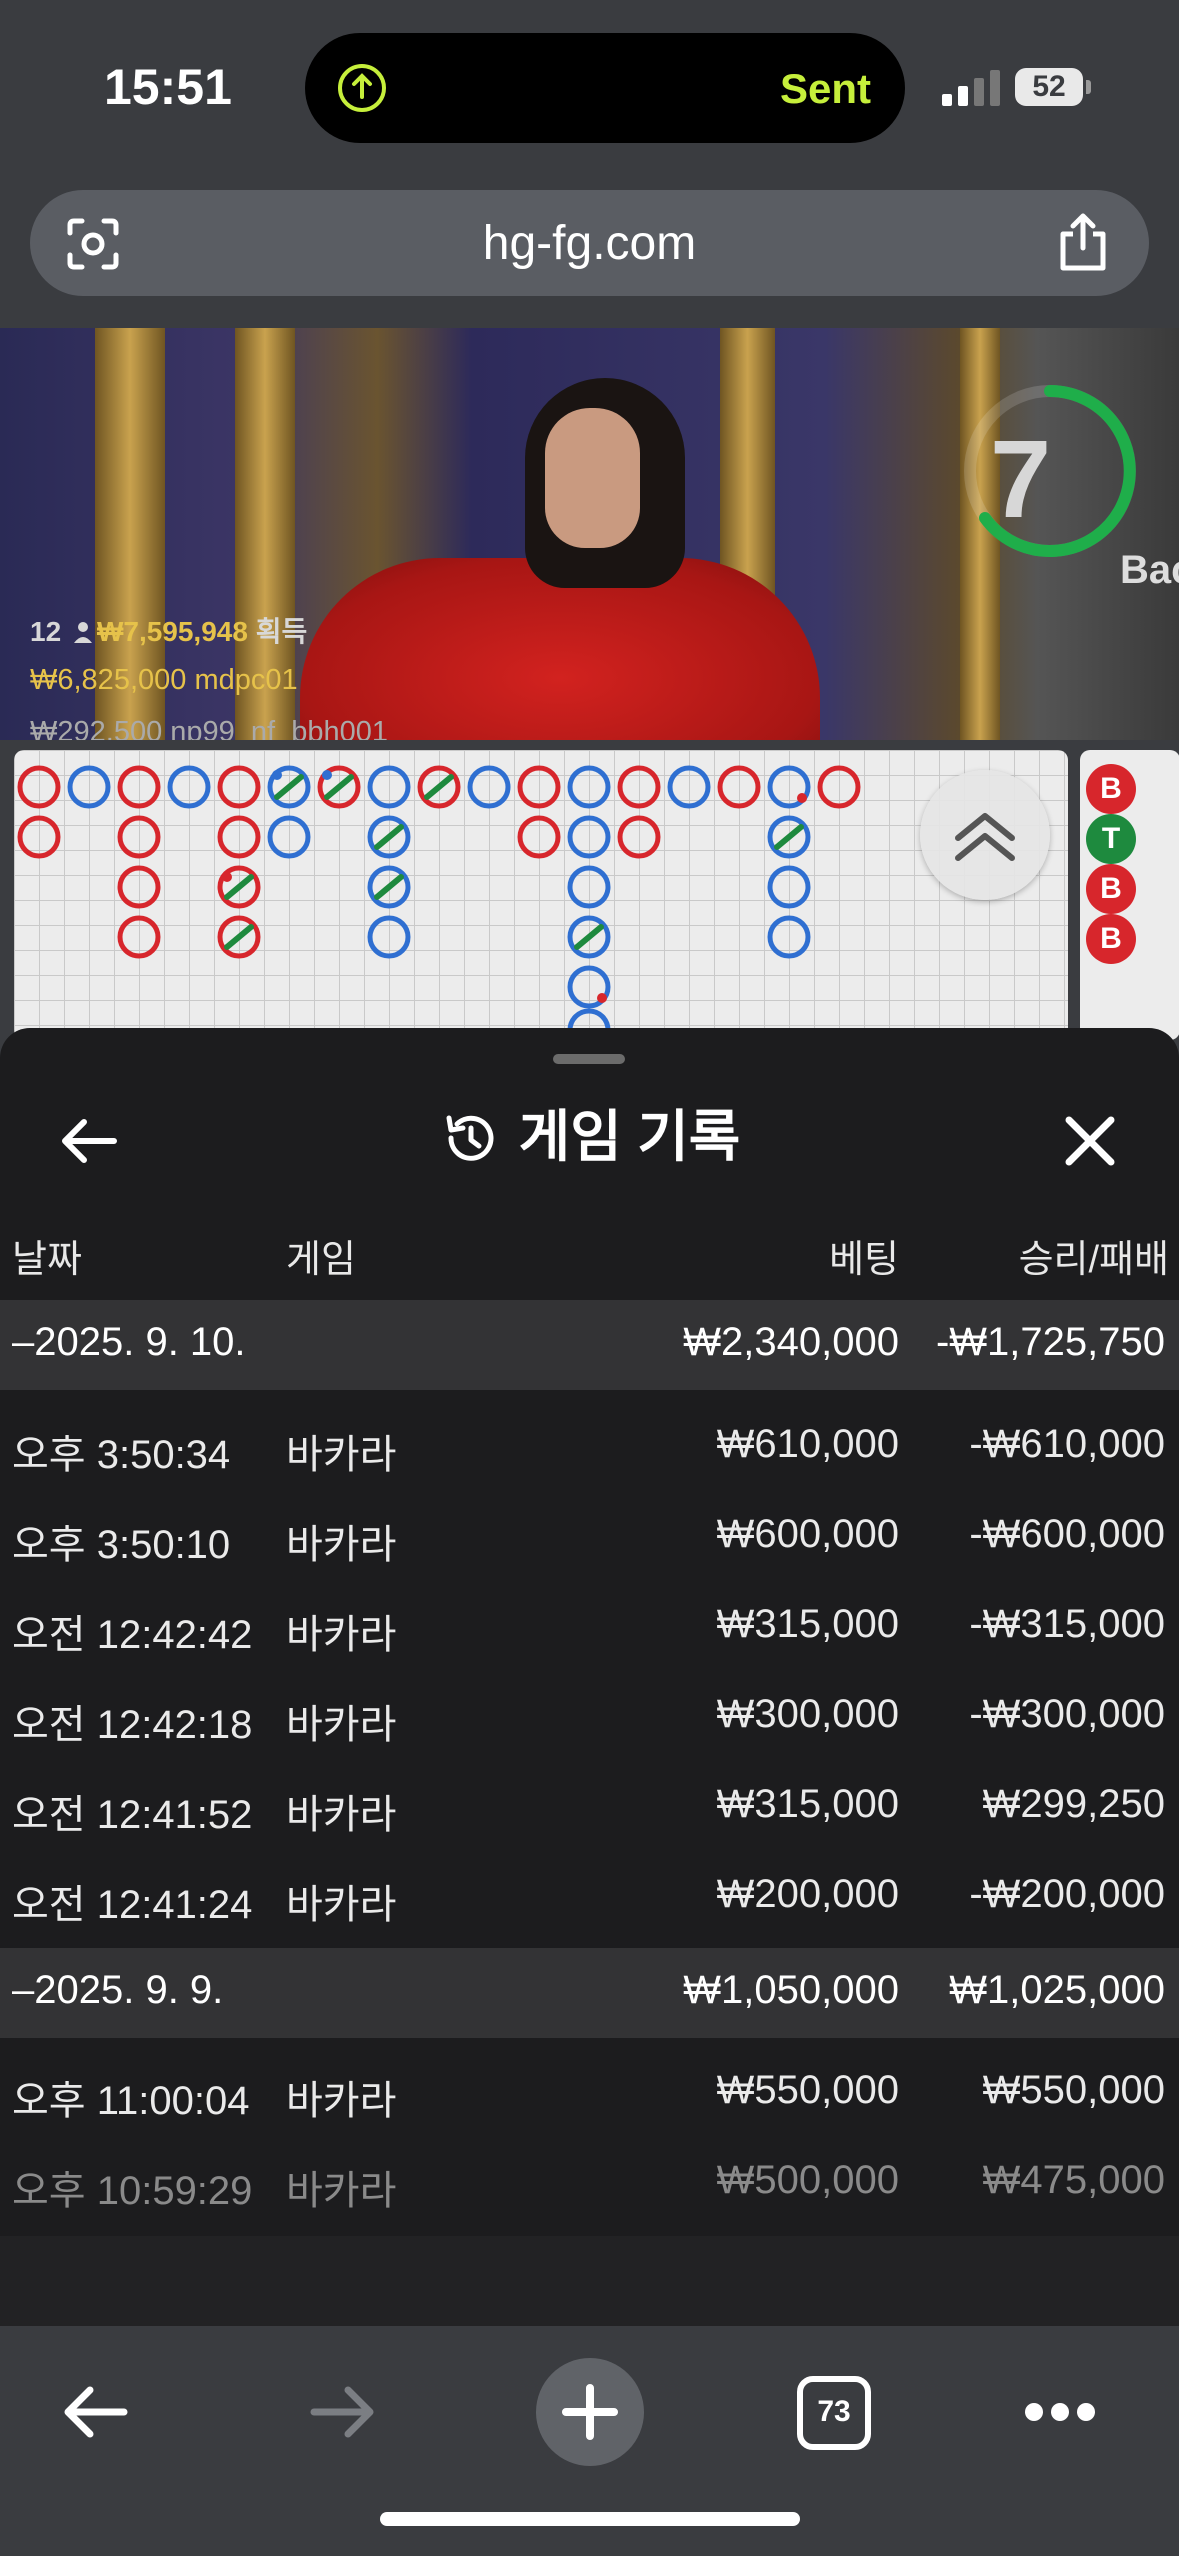 The width and height of the screenshot is (1179, 2556). What do you see at coordinates (1050, 1342) in the screenshot?
I see `group-winloss-total: -₩1,725,750` at bounding box center [1050, 1342].